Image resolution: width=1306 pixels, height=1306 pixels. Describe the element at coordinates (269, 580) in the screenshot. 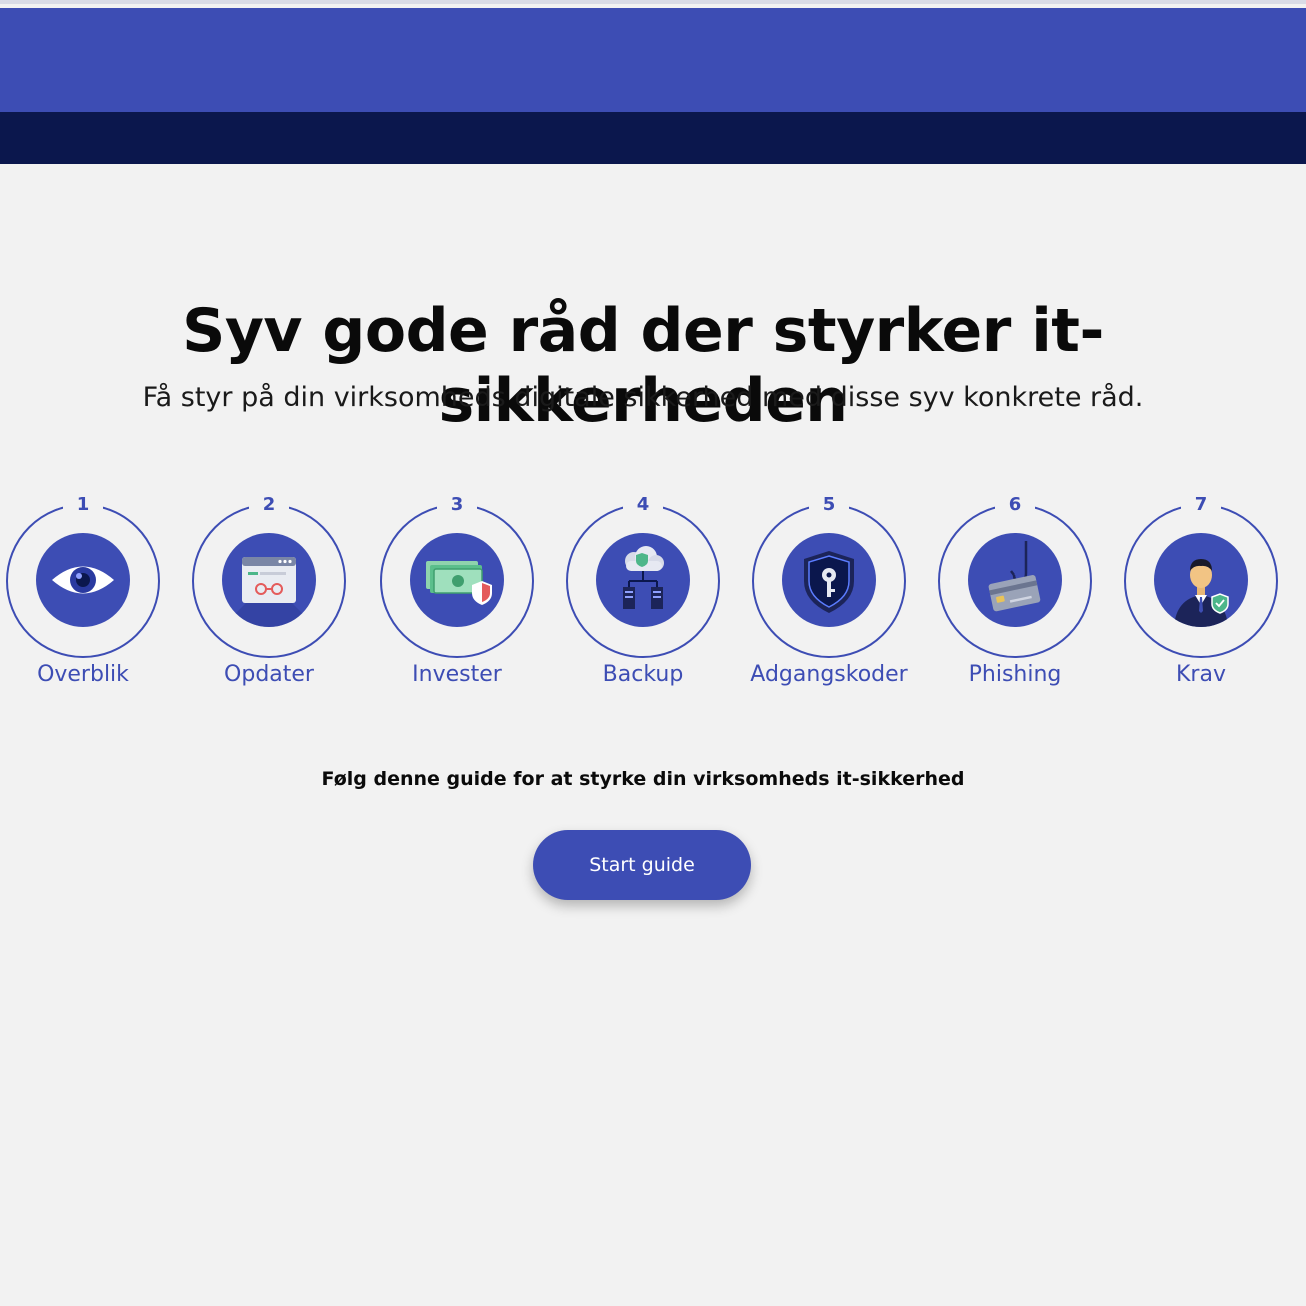

I see `browser-update-icon` at that location.